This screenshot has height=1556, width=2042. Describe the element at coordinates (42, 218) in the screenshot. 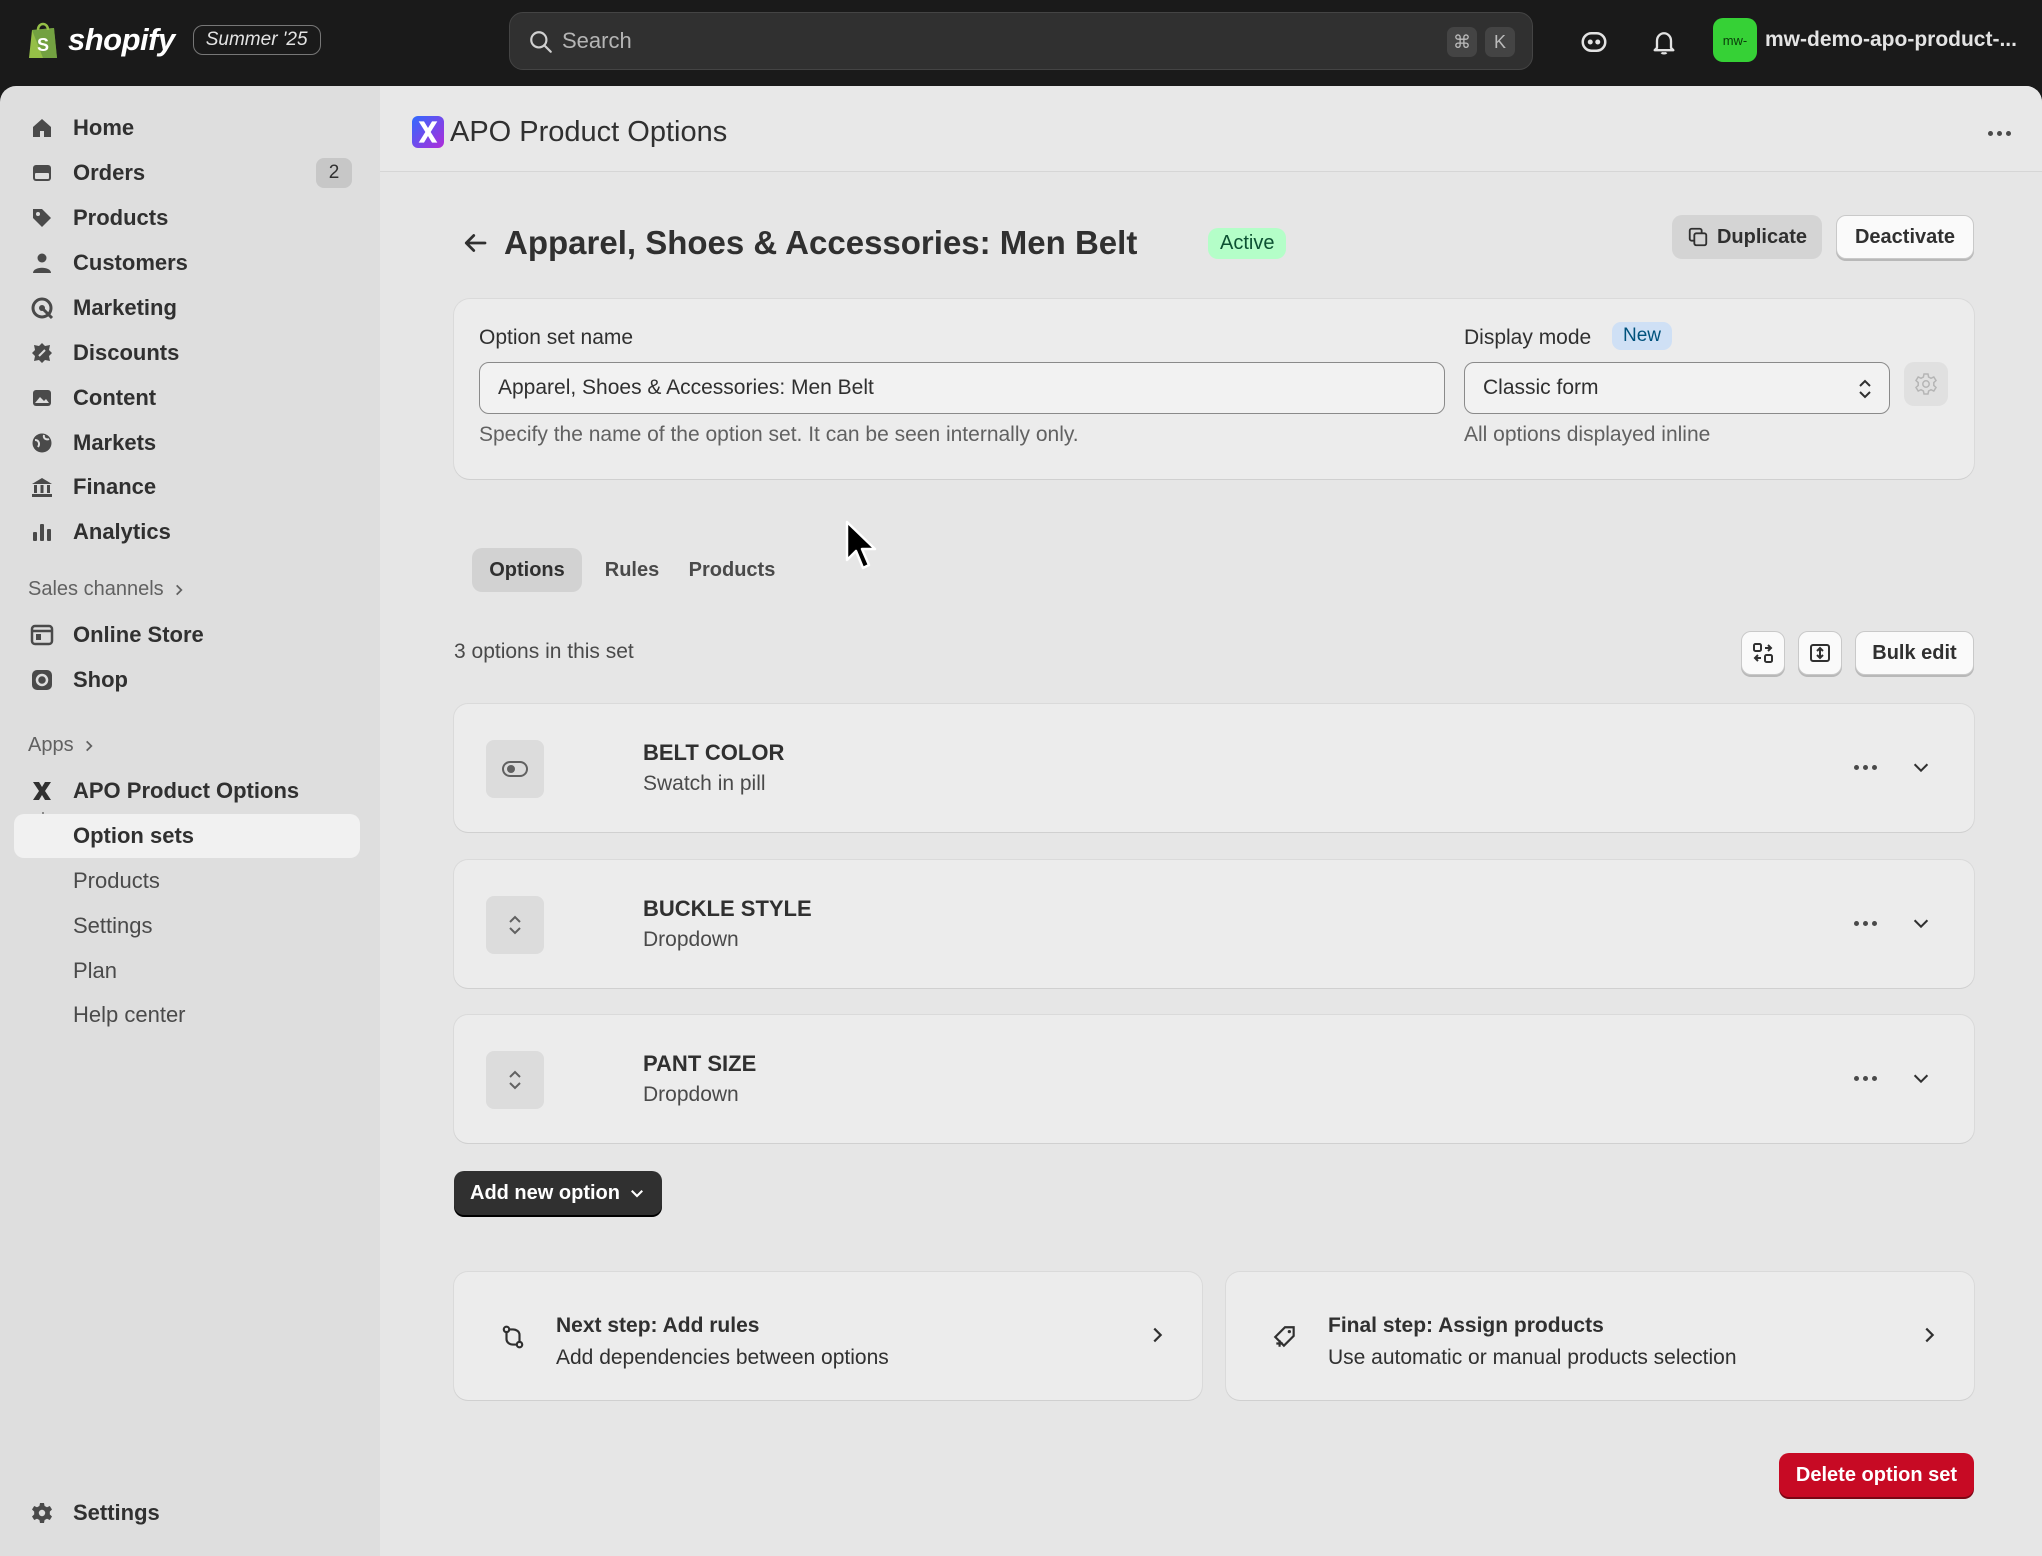

I see `tag-icon` at that location.